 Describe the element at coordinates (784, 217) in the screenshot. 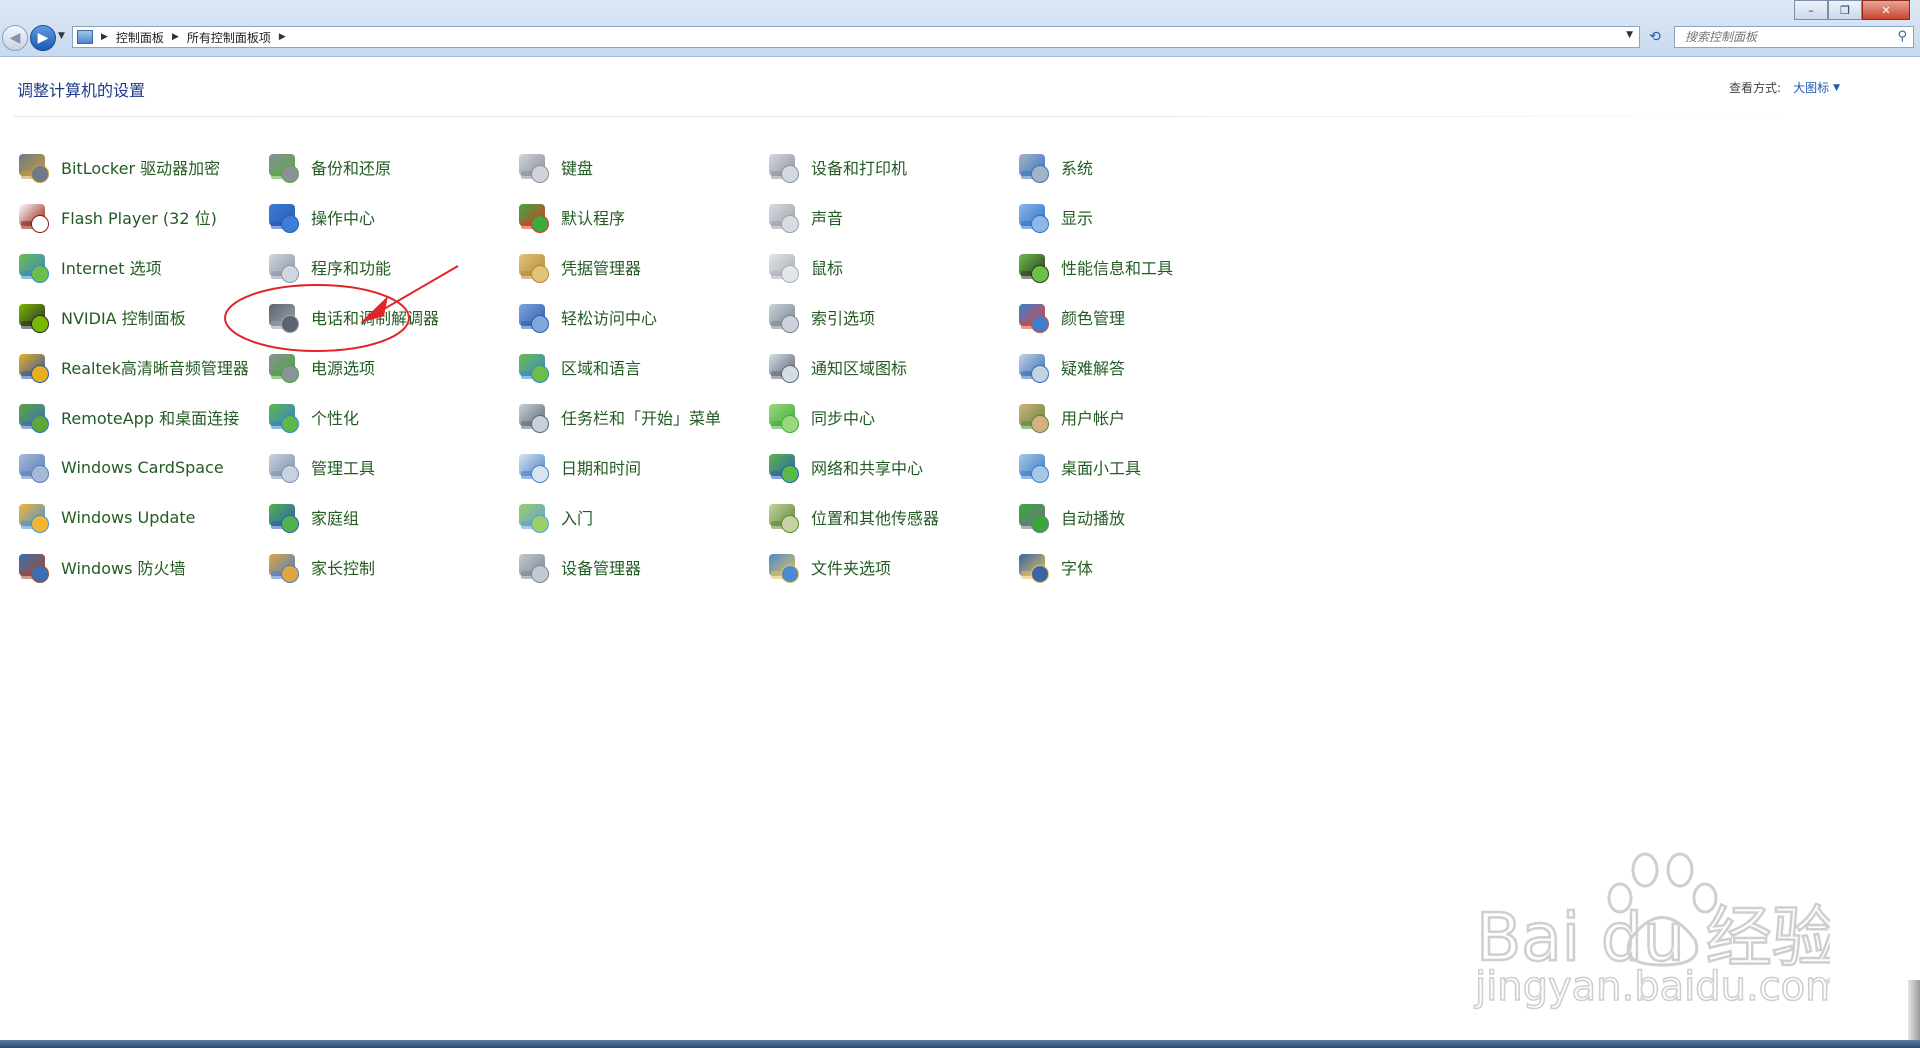

I see `speaker-icon` at that location.